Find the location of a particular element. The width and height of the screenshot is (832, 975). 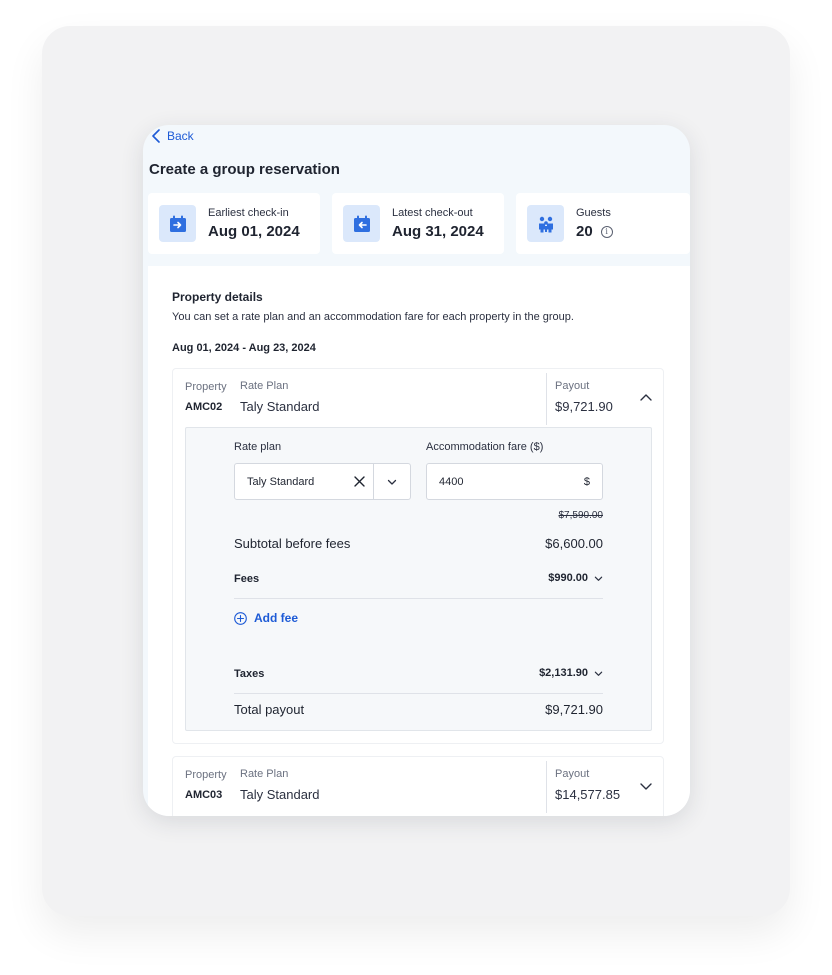

fees-value: $990.00 is located at coordinates (568, 578).